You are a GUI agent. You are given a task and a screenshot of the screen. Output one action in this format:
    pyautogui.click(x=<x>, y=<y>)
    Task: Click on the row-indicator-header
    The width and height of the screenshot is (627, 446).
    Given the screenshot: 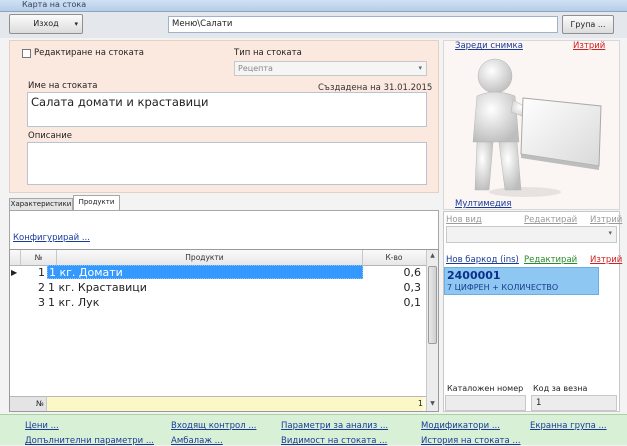 What is the action you would take?
    pyautogui.click(x=15, y=257)
    